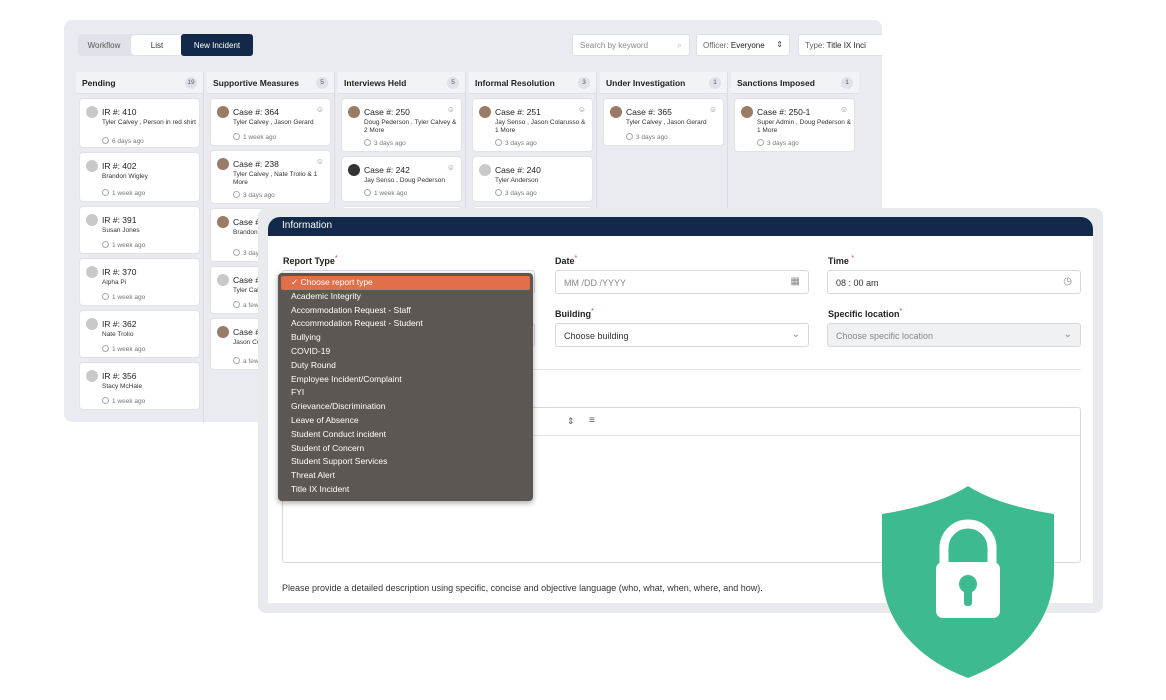  I want to click on dropdown-option: Title IX Incident, so click(405, 490).